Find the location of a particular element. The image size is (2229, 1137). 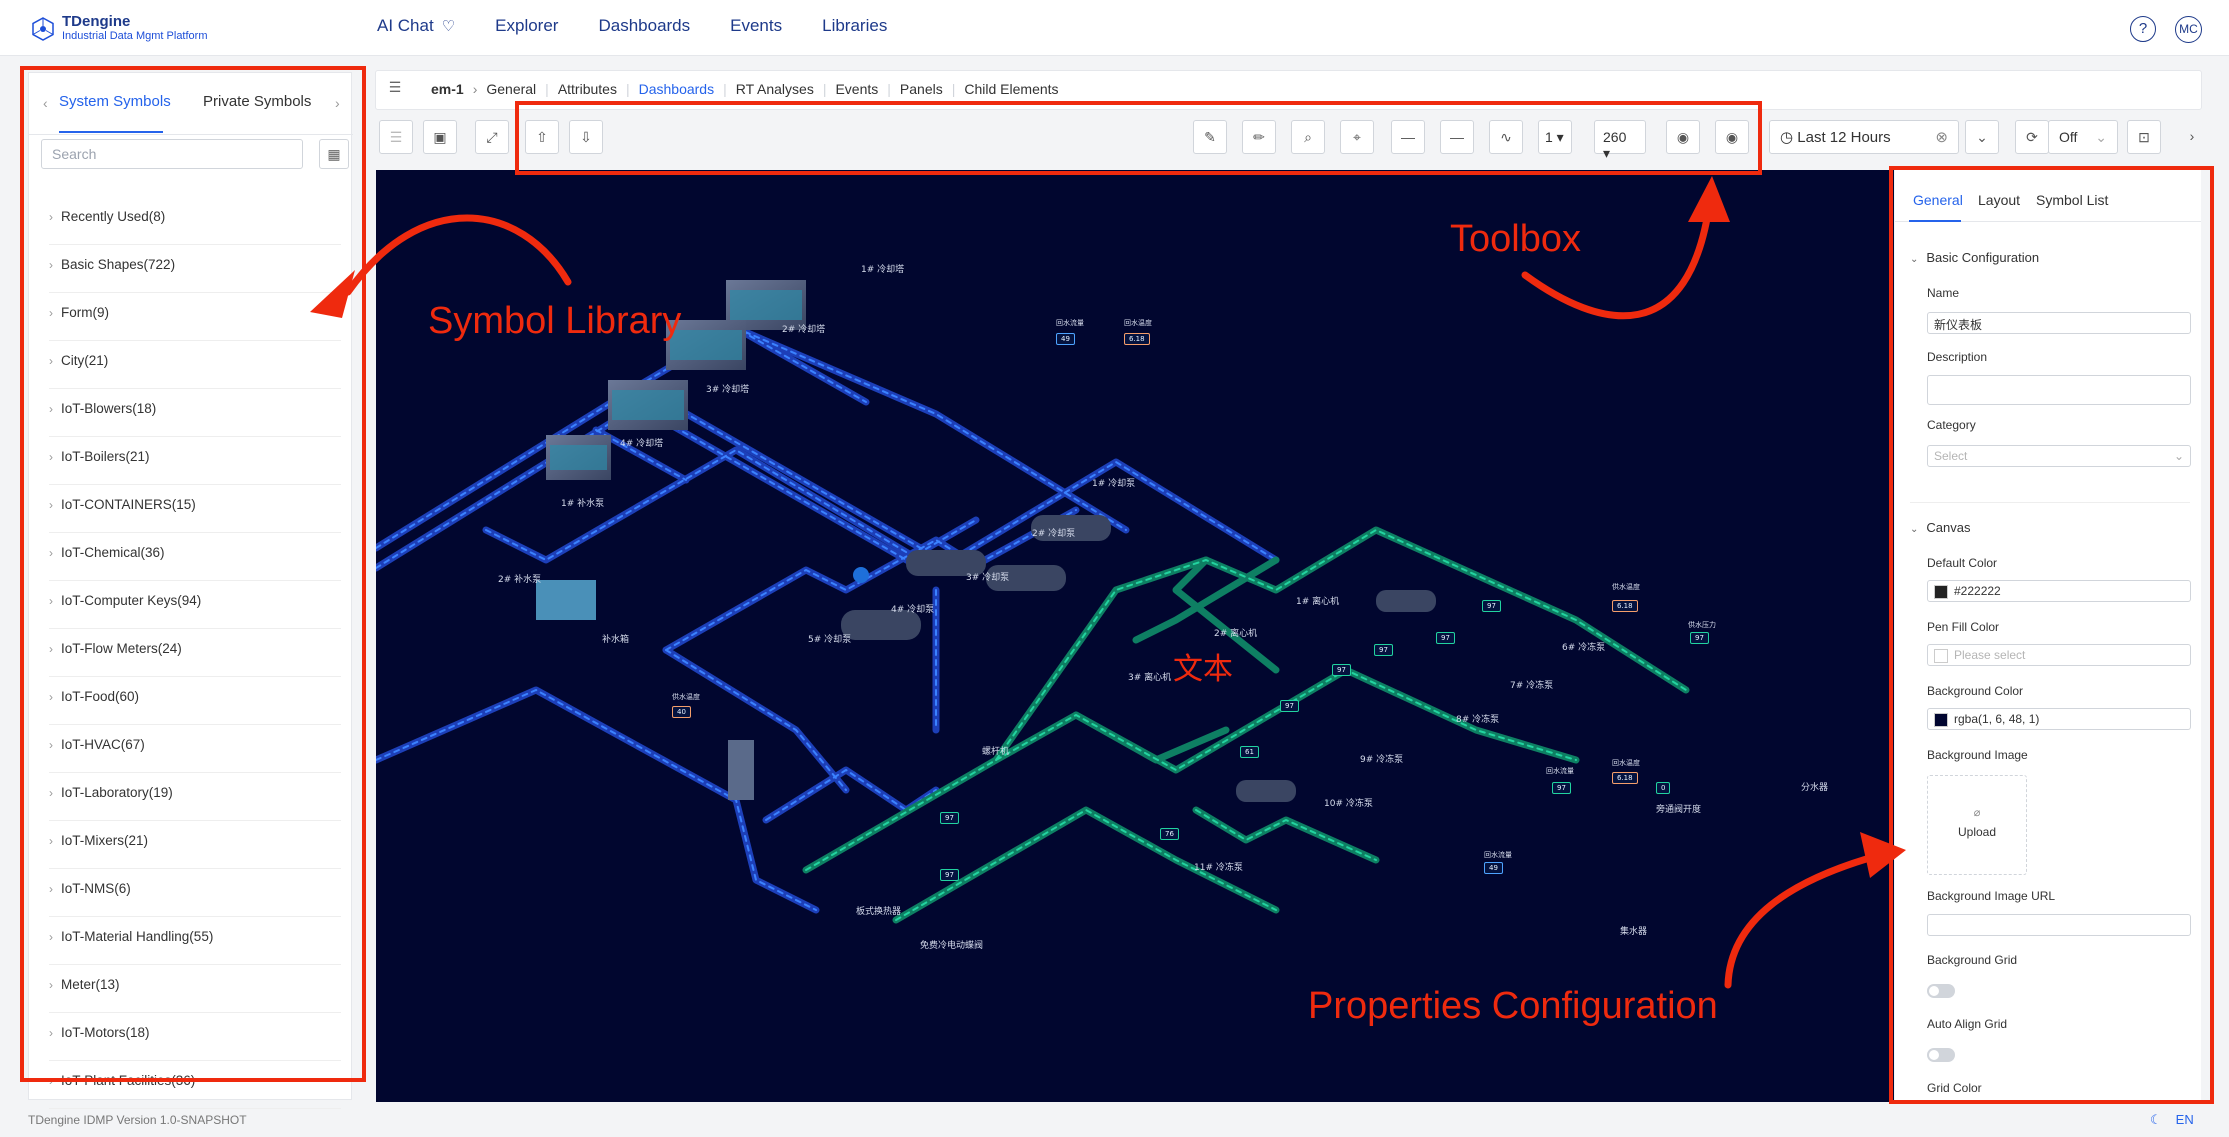

app-logo: TDengine Industrial Data Mgmt Platform is located at coordinates (119, 28).